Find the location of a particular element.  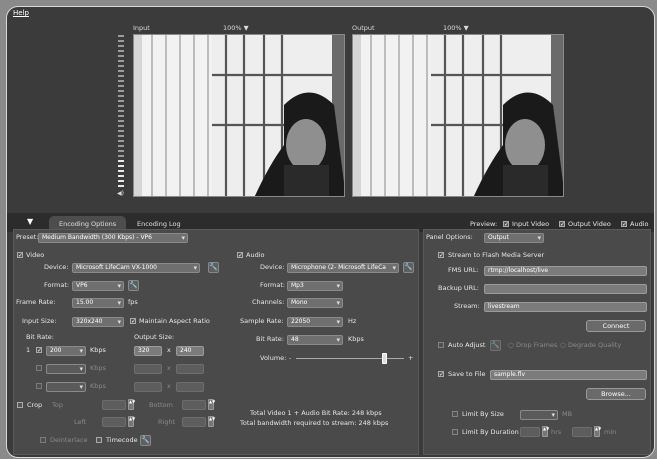

preview-audio-checkbox: ✓ is located at coordinates (624, 224).